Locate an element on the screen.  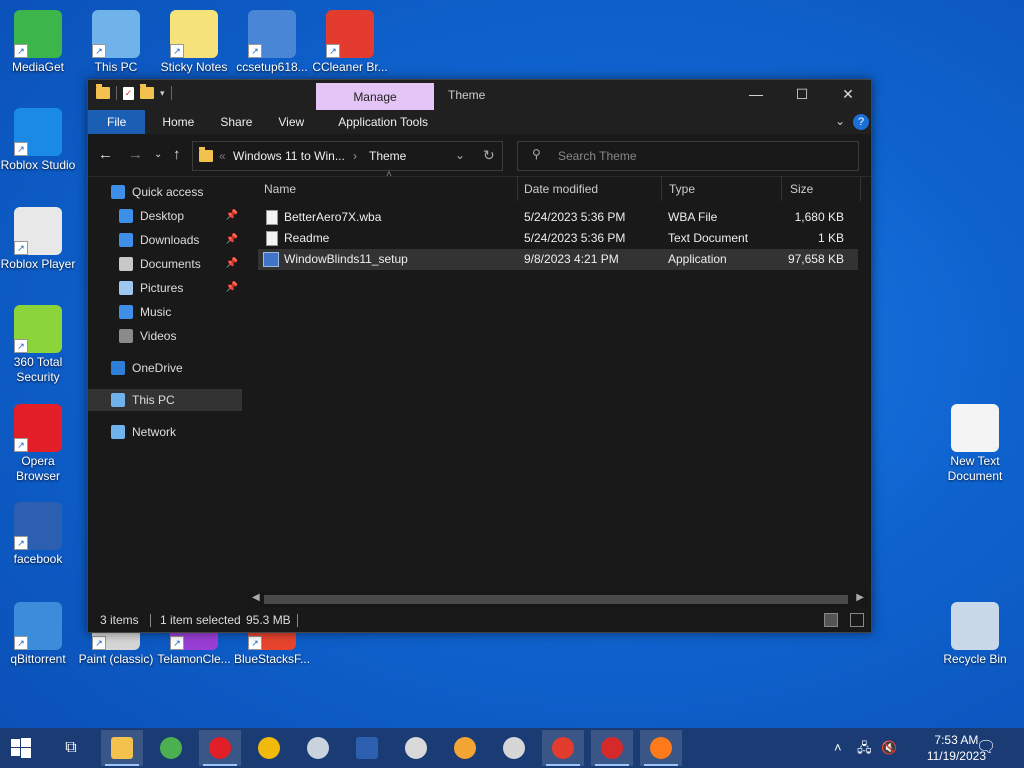
new-folder-icon is located at coordinates (147, 91).